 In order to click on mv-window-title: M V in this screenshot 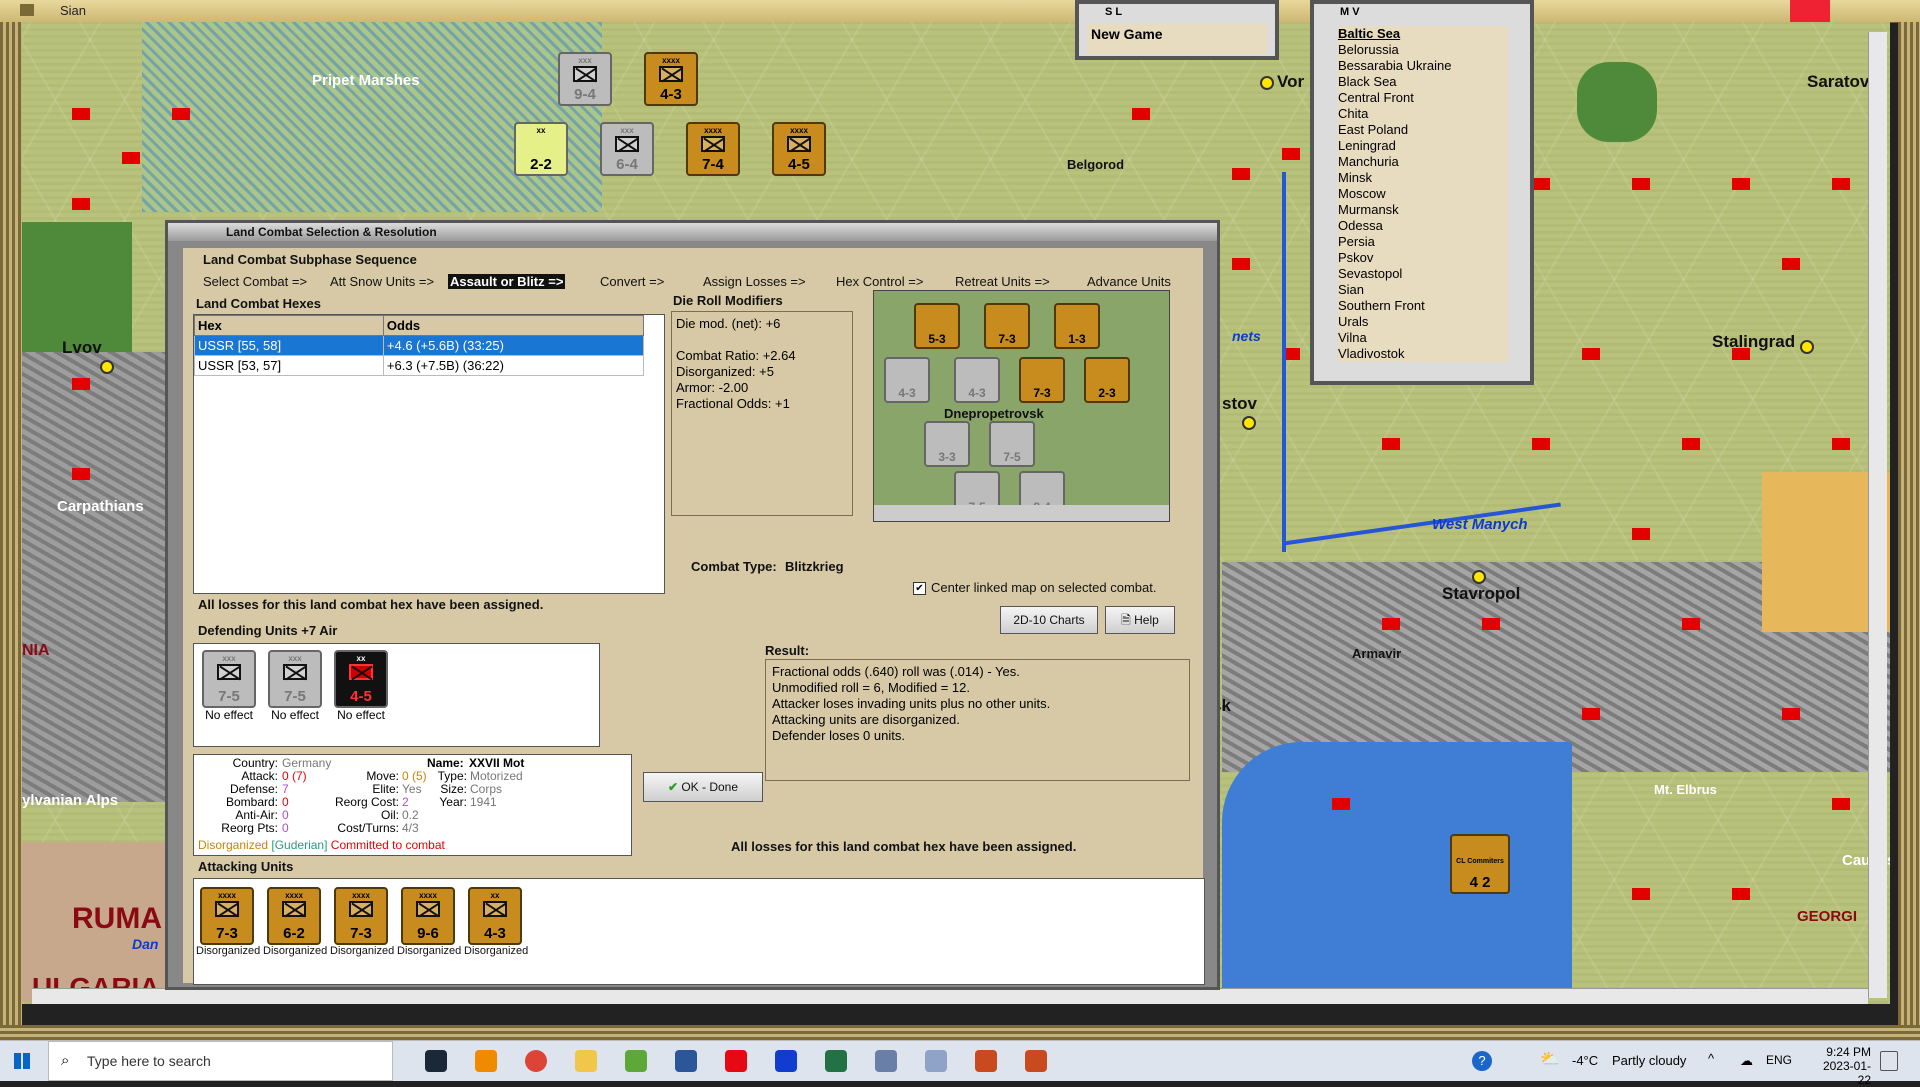, I will do `click(1350, 12)`.